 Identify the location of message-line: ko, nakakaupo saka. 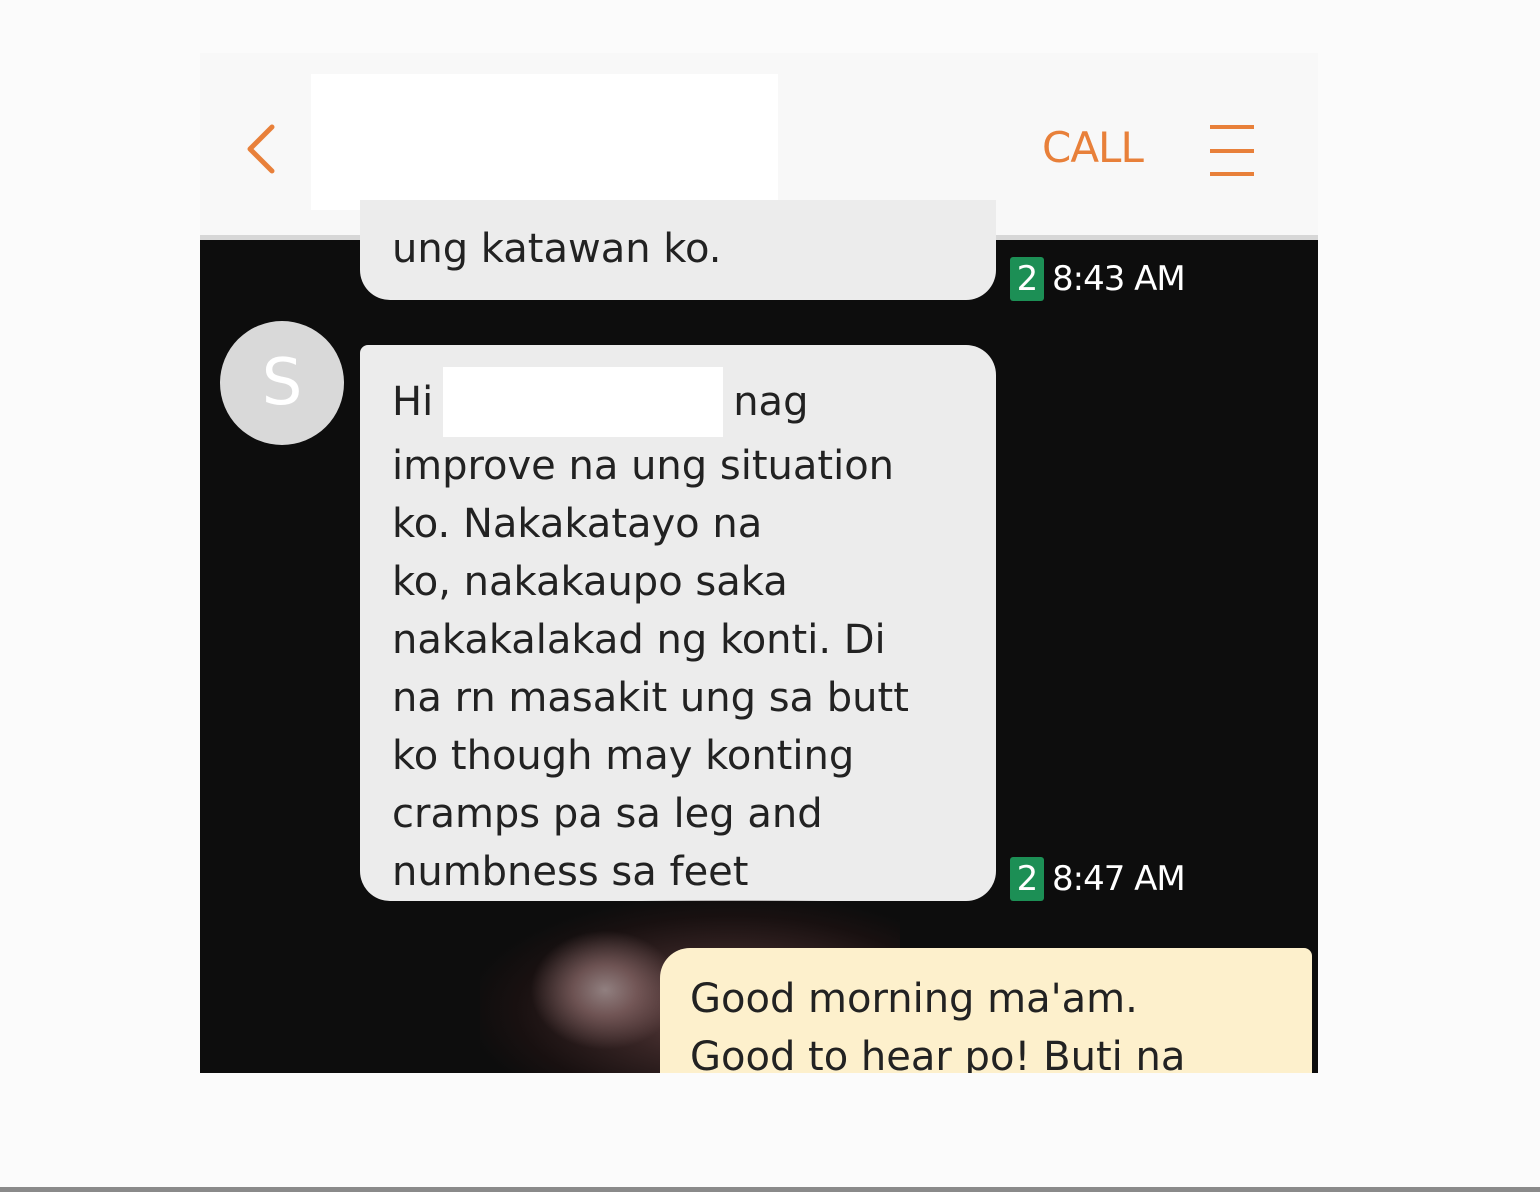
(590, 582).